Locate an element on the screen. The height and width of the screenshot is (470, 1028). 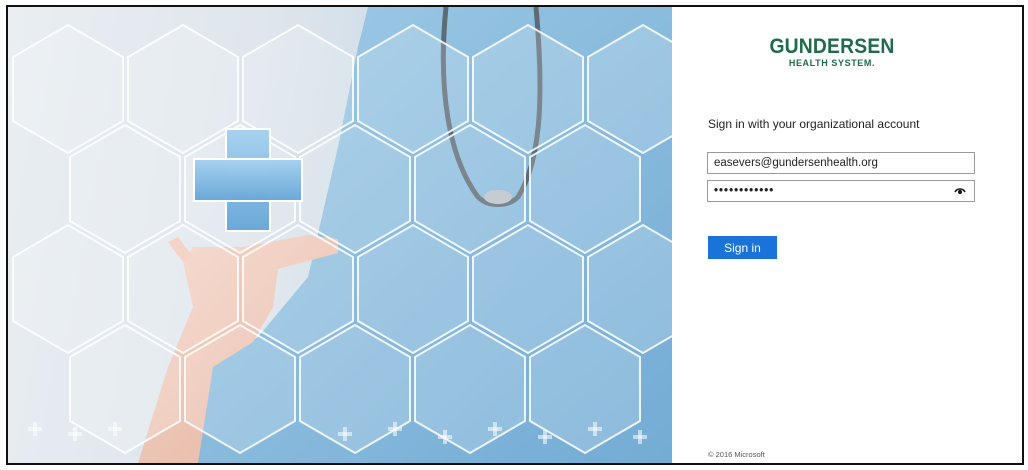
email-value: easevers@gundersenhealth.org is located at coordinates (796, 163).